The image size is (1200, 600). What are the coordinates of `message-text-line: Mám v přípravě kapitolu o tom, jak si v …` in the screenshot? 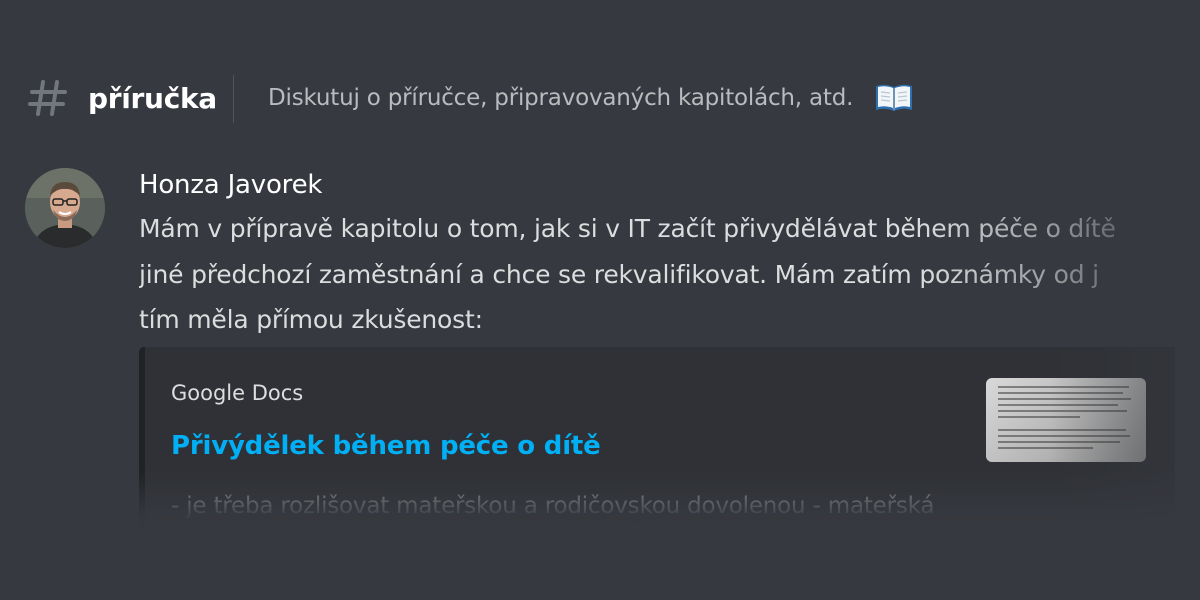 It's located at (627, 228).